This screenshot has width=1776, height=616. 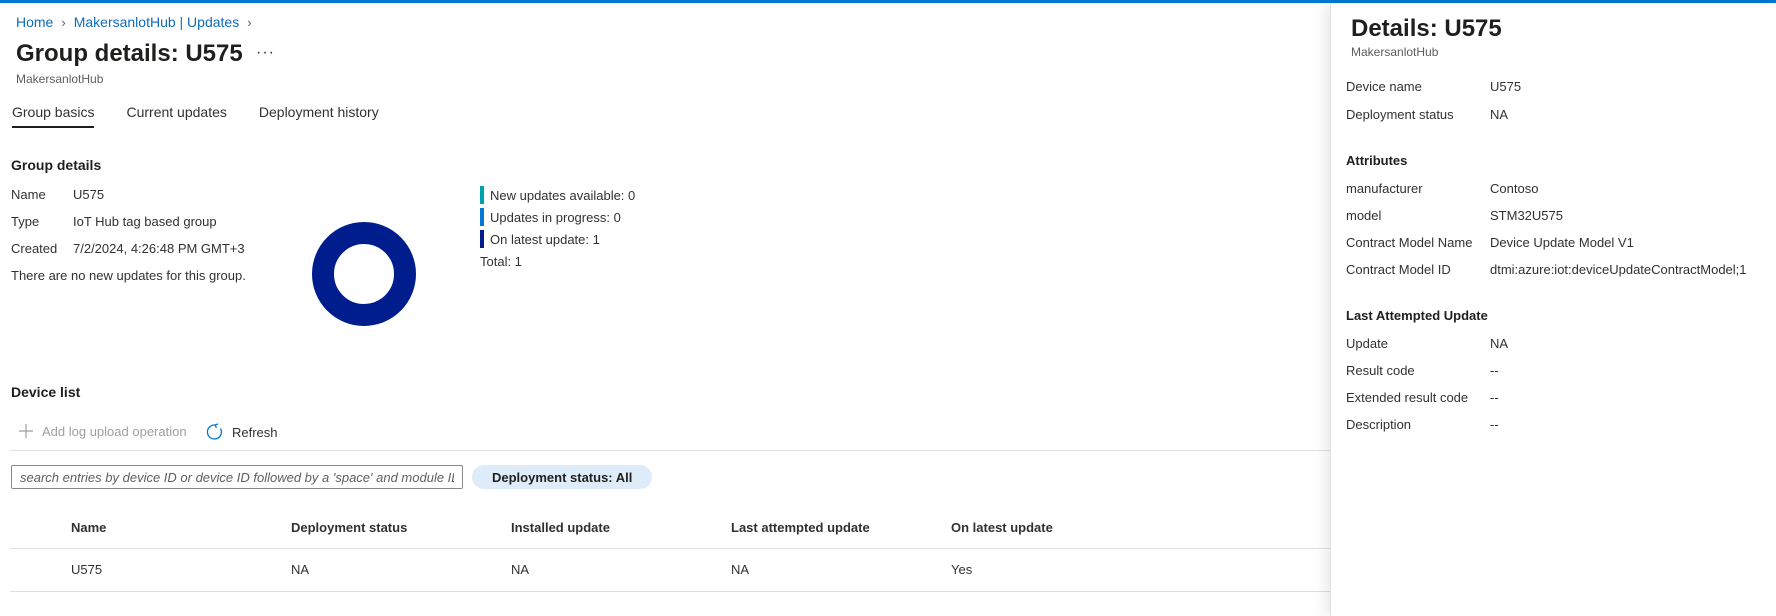 I want to click on extended-result-code-value: --, so click(x=1494, y=397).